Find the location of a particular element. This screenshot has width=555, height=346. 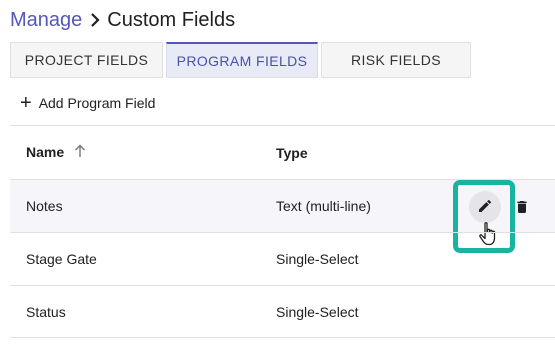

plus-icon: + is located at coordinates (26, 103).